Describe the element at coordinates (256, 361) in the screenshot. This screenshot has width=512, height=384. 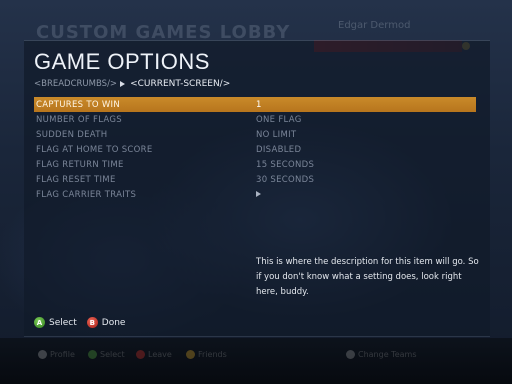
I see `background-footer` at that location.